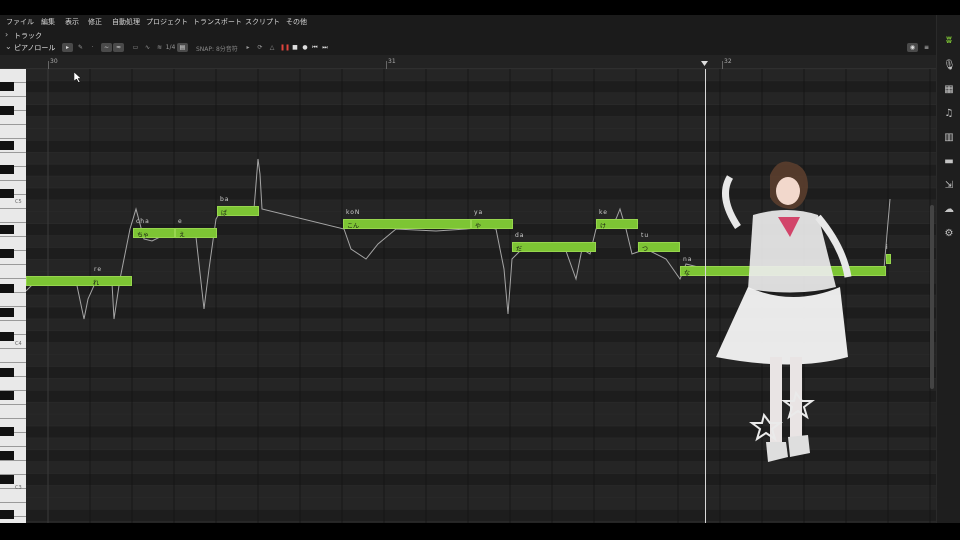  What do you see at coordinates (296, 22) in the screenshot?
I see `menu-other: その他` at bounding box center [296, 22].